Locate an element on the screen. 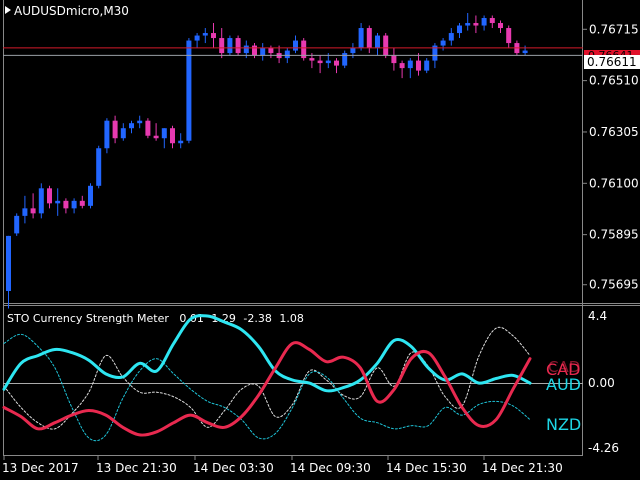 Image resolution: width=640 pixels, height=480 pixels. indicator-tick-zero: 0.00 is located at coordinates (601, 383).